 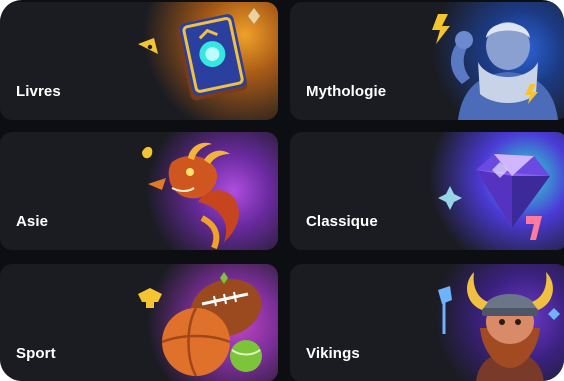 I want to click on category-label: Livres, so click(x=38, y=91).